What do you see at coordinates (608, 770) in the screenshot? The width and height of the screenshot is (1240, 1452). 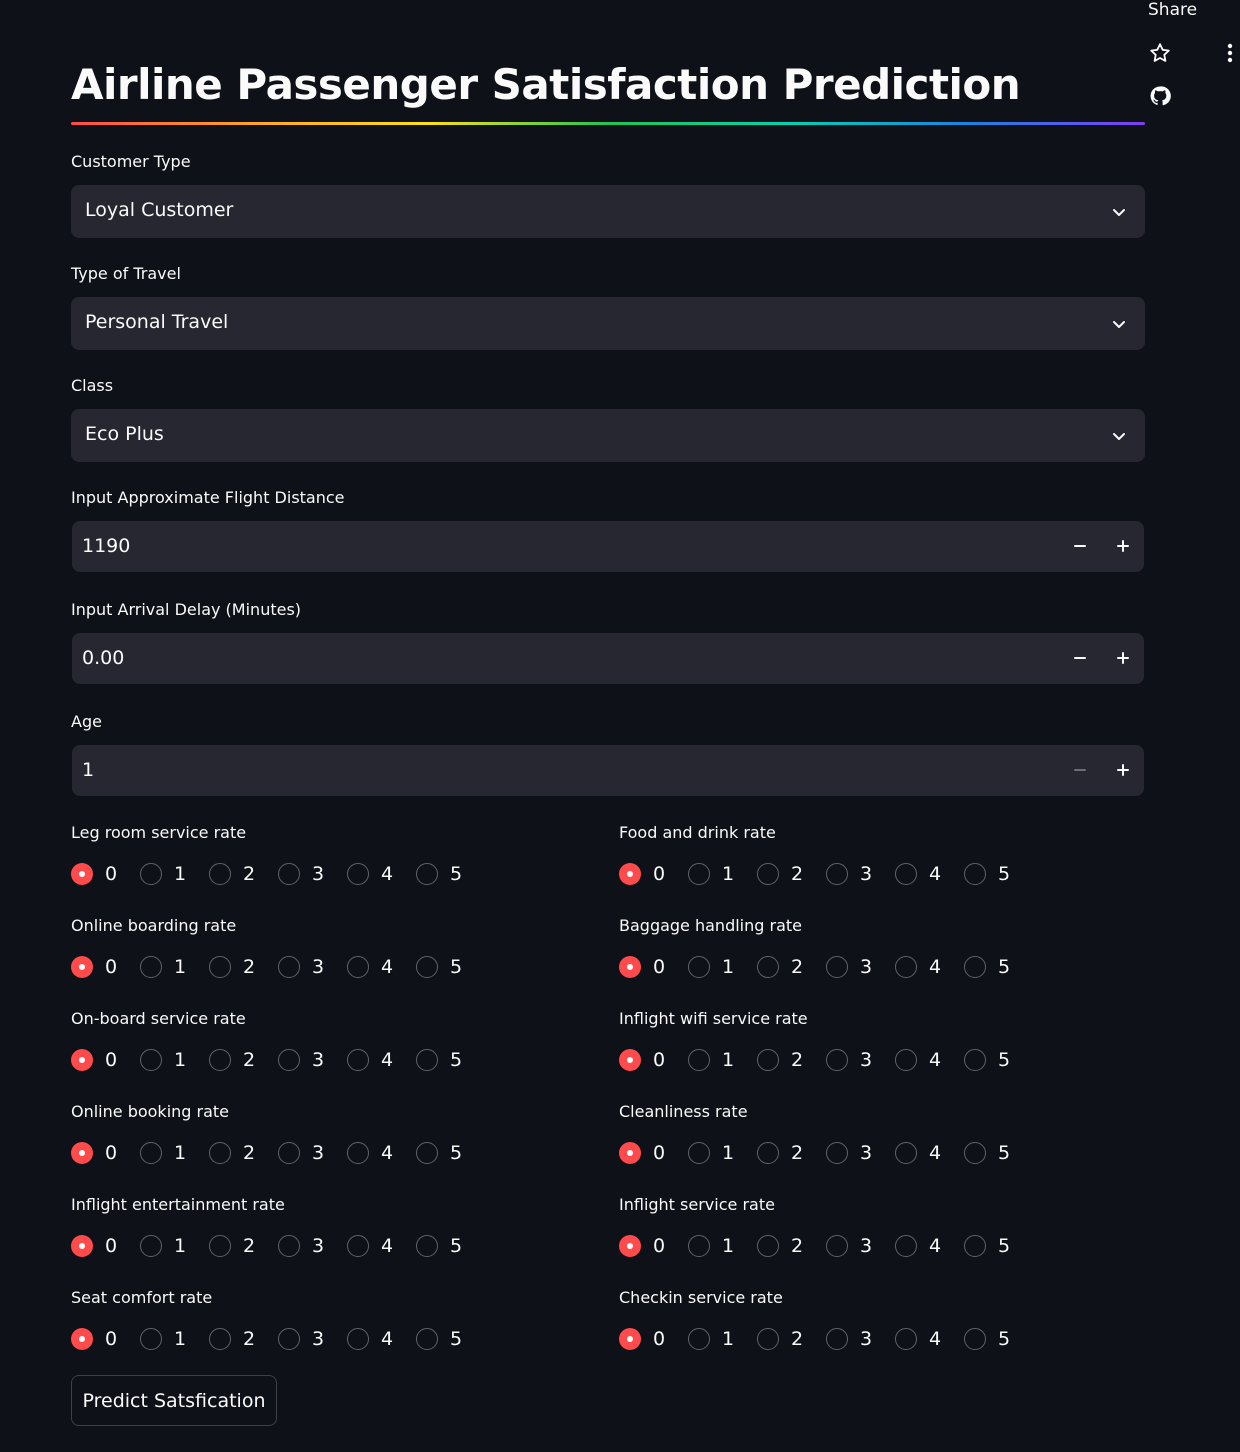 I see `age-input: 1` at bounding box center [608, 770].